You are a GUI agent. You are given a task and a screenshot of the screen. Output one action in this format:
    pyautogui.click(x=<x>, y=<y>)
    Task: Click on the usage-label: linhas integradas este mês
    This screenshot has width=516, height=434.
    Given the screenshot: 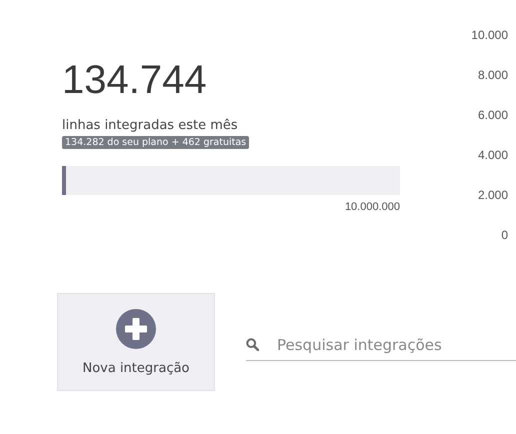 What is the action you would take?
    pyautogui.click(x=150, y=125)
    